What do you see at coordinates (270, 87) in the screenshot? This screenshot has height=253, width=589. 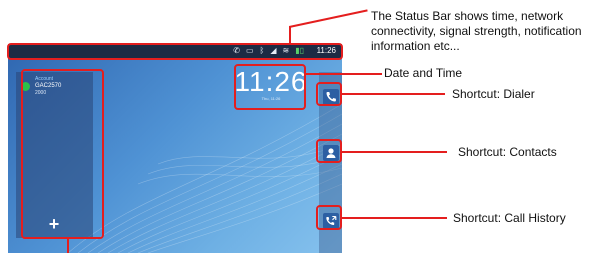 I see `date-time-highlight` at bounding box center [270, 87].